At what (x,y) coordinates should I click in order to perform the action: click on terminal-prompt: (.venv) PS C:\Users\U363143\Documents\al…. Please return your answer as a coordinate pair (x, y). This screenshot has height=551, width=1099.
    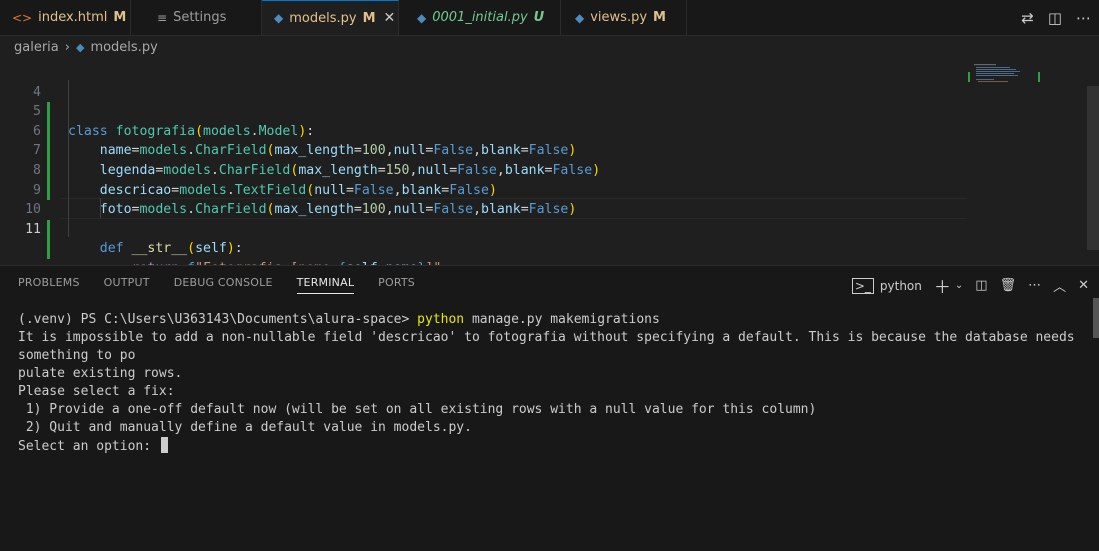
    Looking at the image, I should click on (218, 319).